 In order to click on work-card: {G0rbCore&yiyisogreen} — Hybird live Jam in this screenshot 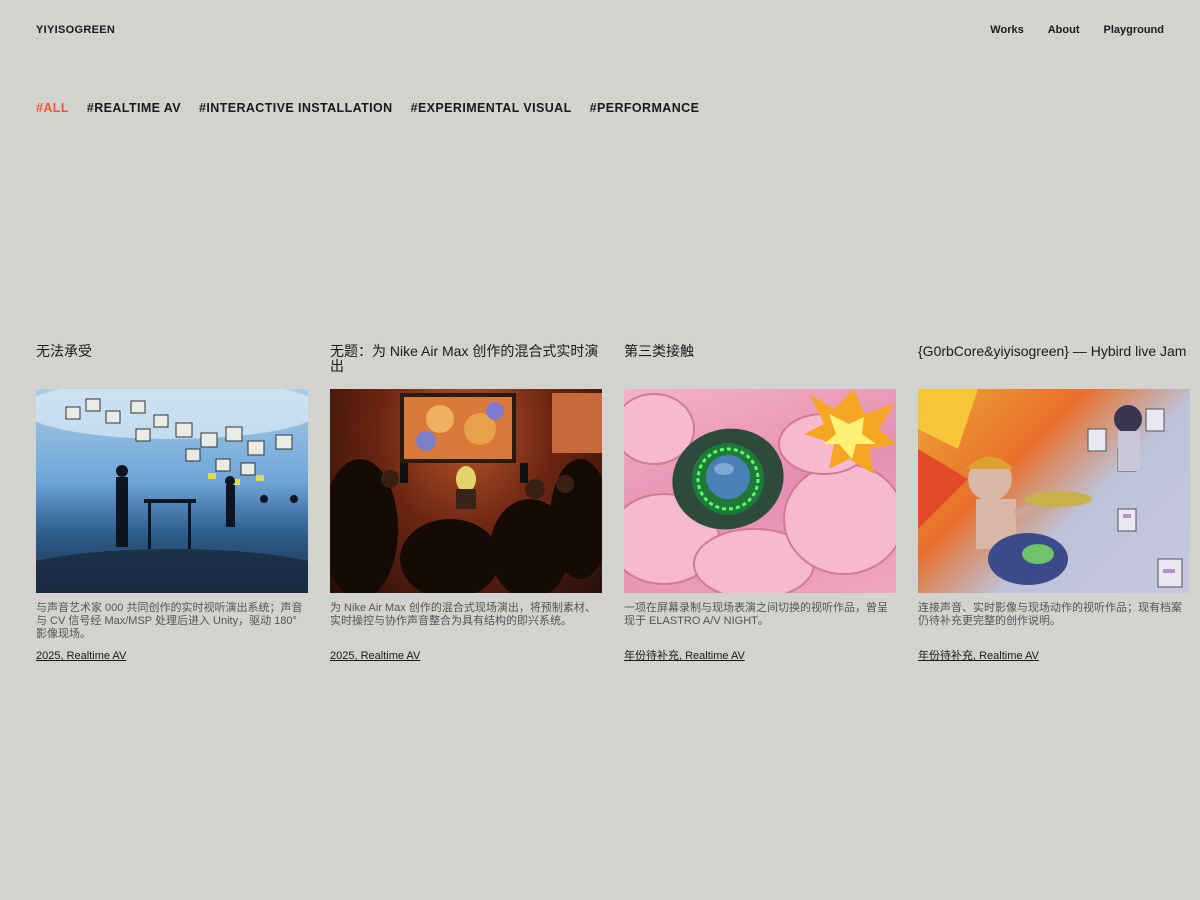, I will do `click(1054, 504)`.